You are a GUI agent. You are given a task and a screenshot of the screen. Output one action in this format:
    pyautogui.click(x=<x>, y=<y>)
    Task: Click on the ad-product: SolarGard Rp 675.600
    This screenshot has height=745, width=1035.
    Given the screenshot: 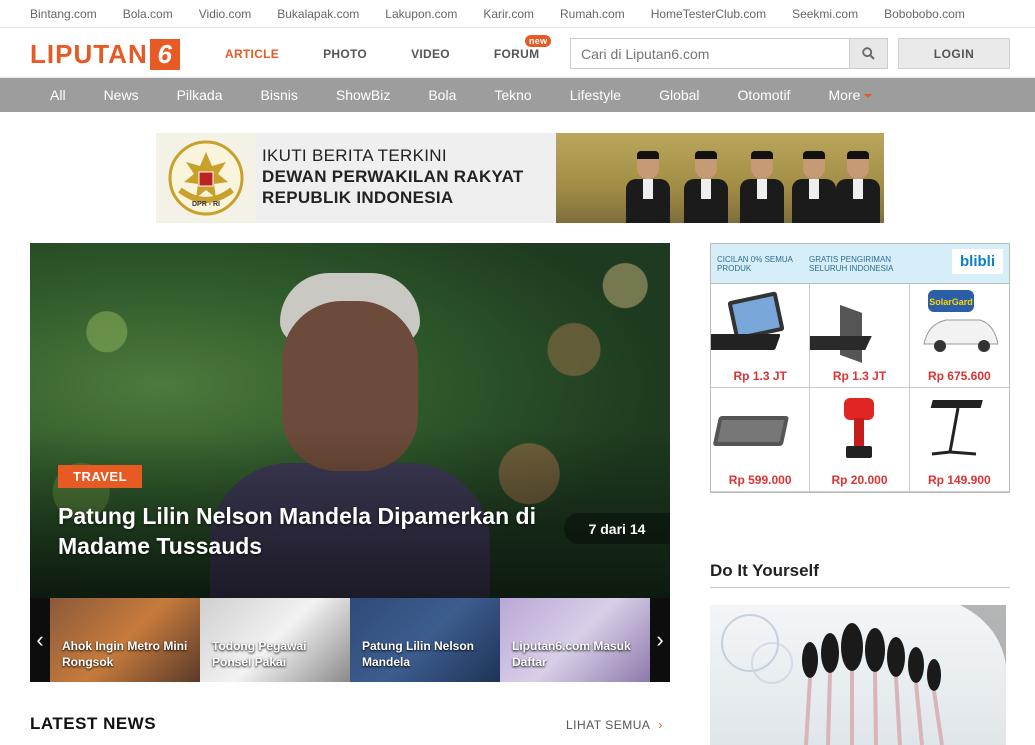 What is the action you would take?
    pyautogui.click(x=959, y=336)
    